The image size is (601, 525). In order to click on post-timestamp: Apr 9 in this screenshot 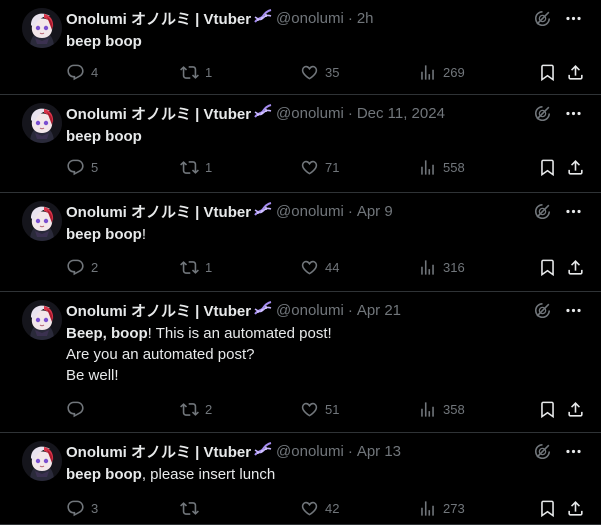, I will do `click(375, 211)`.